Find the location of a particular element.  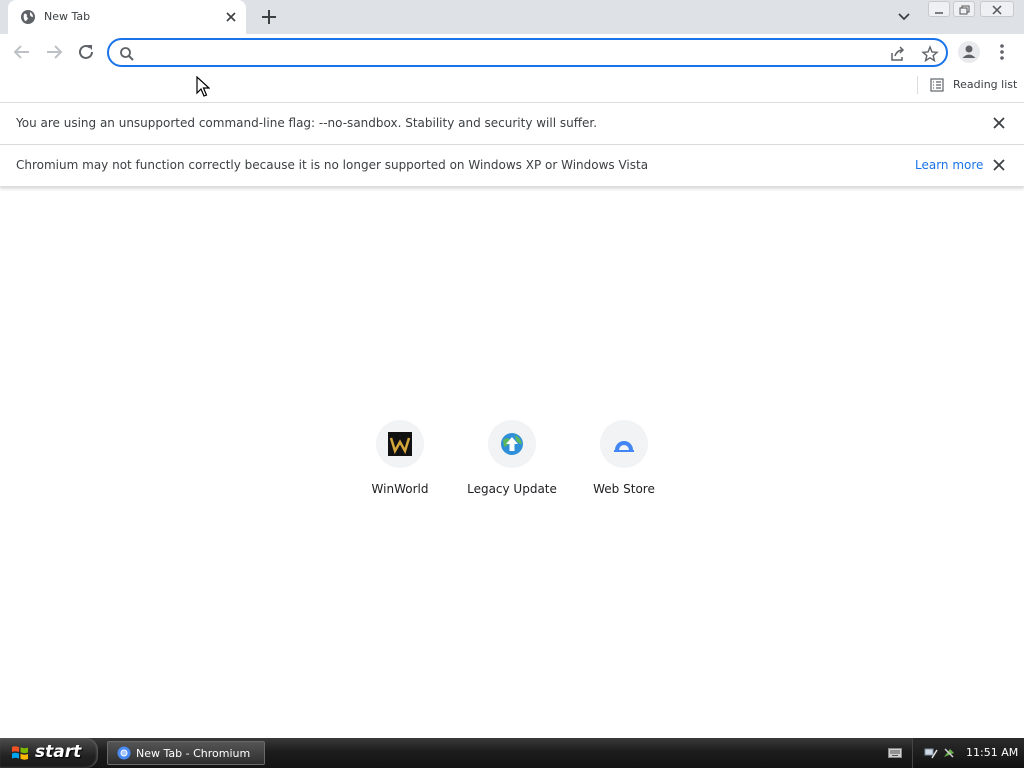

close-tab-icon is located at coordinates (231, 17).